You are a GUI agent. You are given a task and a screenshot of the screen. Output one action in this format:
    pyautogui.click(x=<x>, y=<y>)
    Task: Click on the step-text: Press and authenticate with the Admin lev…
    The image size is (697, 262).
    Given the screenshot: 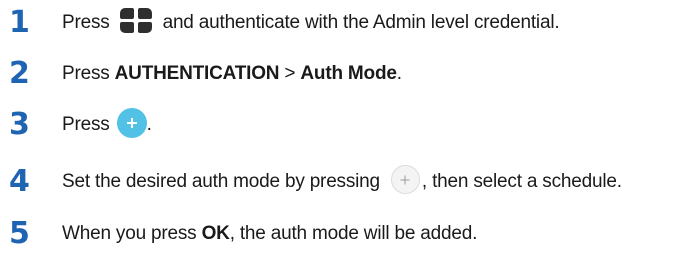 What is the action you would take?
    pyautogui.click(x=311, y=23)
    